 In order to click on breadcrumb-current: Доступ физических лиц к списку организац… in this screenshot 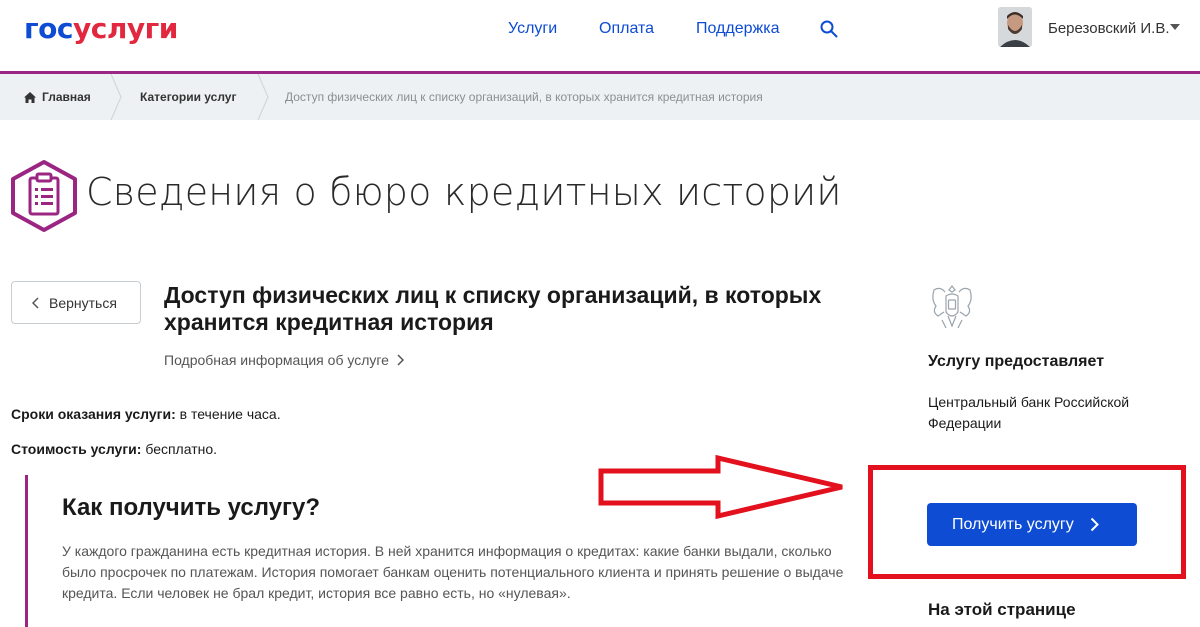, I will do `click(524, 97)`.